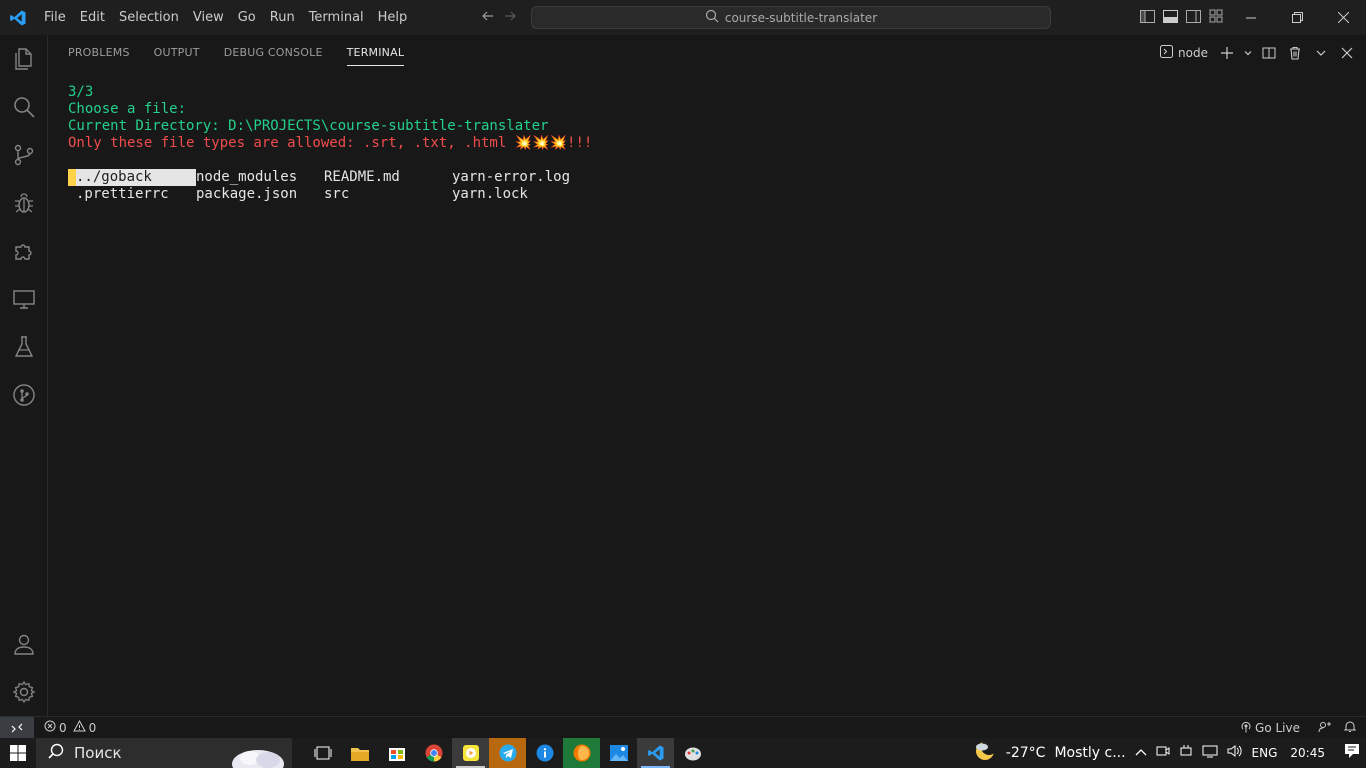 This screenshot has width=1366, height=768. Describe the element at coordinates (208, 17) in the screenshot. I see `menu-view: View` at that location.